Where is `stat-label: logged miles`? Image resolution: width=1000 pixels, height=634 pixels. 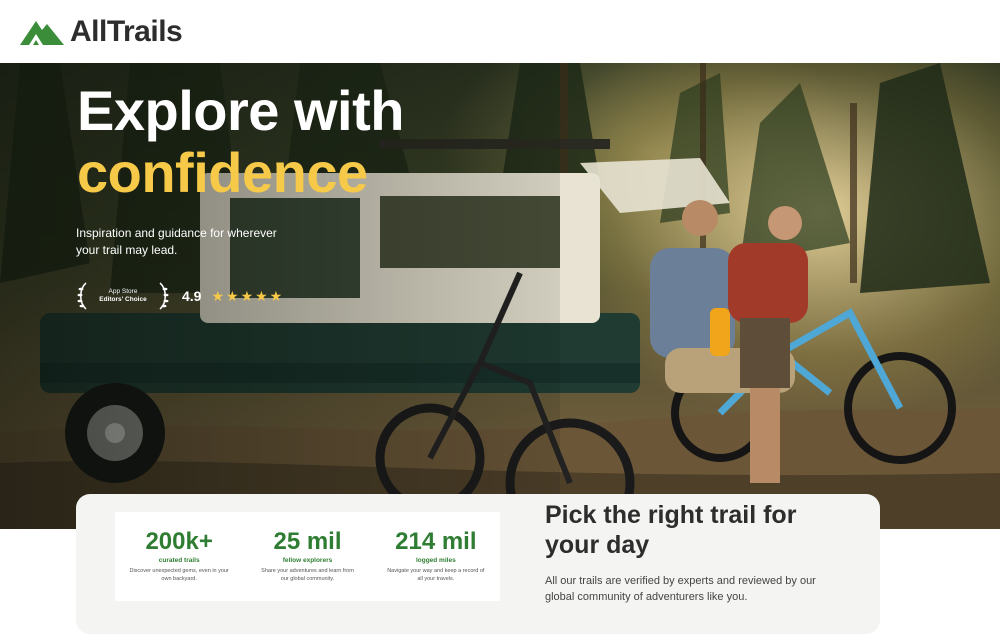 stat-label: logged miles is located at coordinates (435, 560).